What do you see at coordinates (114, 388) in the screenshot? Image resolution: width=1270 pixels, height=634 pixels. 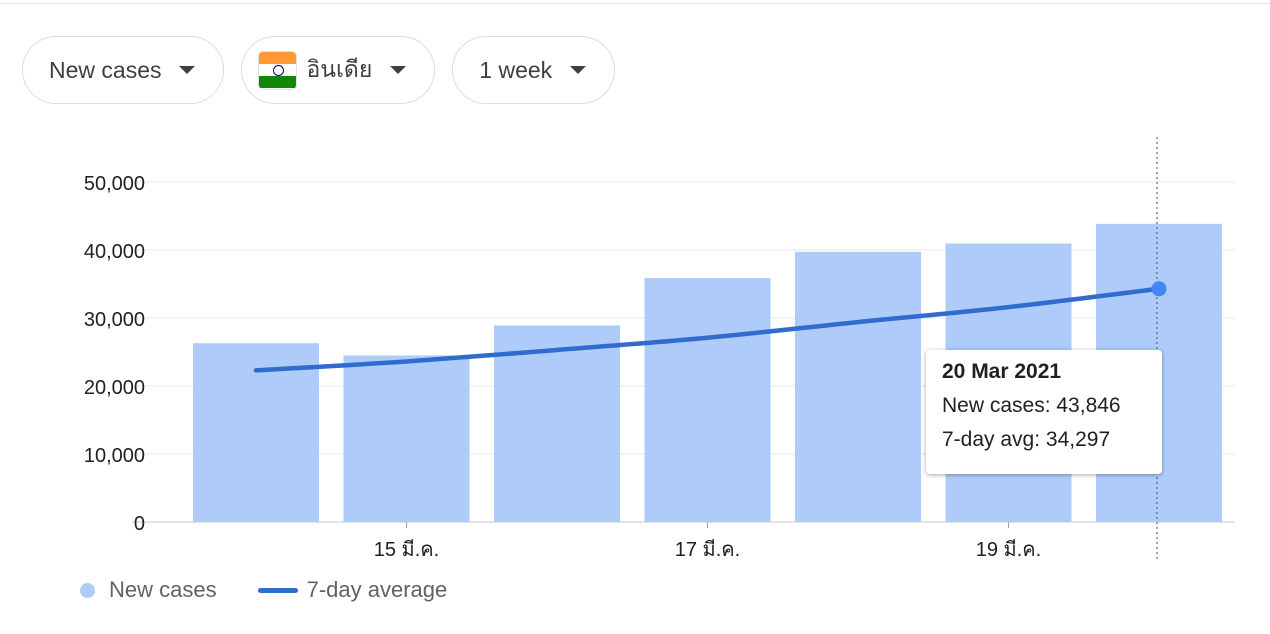 I see `y-tick-label: 20,000` at bounding box center [114, 388].